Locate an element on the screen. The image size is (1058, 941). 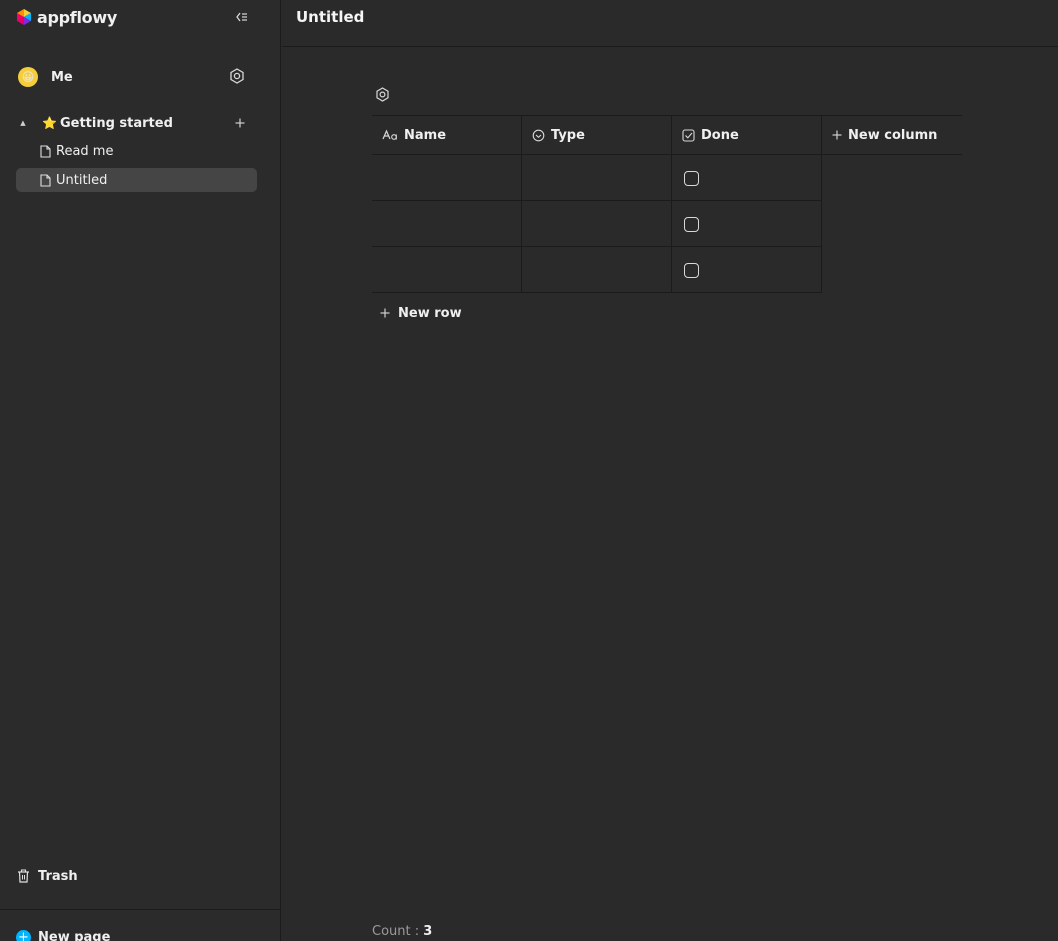
new-row-label: New row is located at coordinates (430, 313).